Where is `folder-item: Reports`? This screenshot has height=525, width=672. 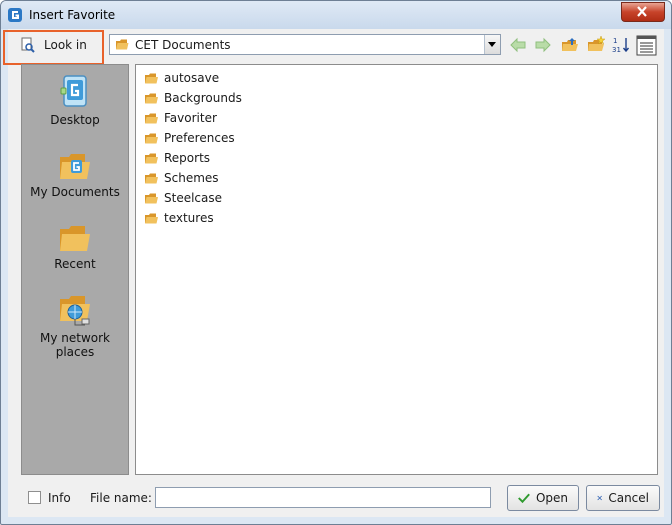
folder-item: Reports is located at coordinates (177, 158).